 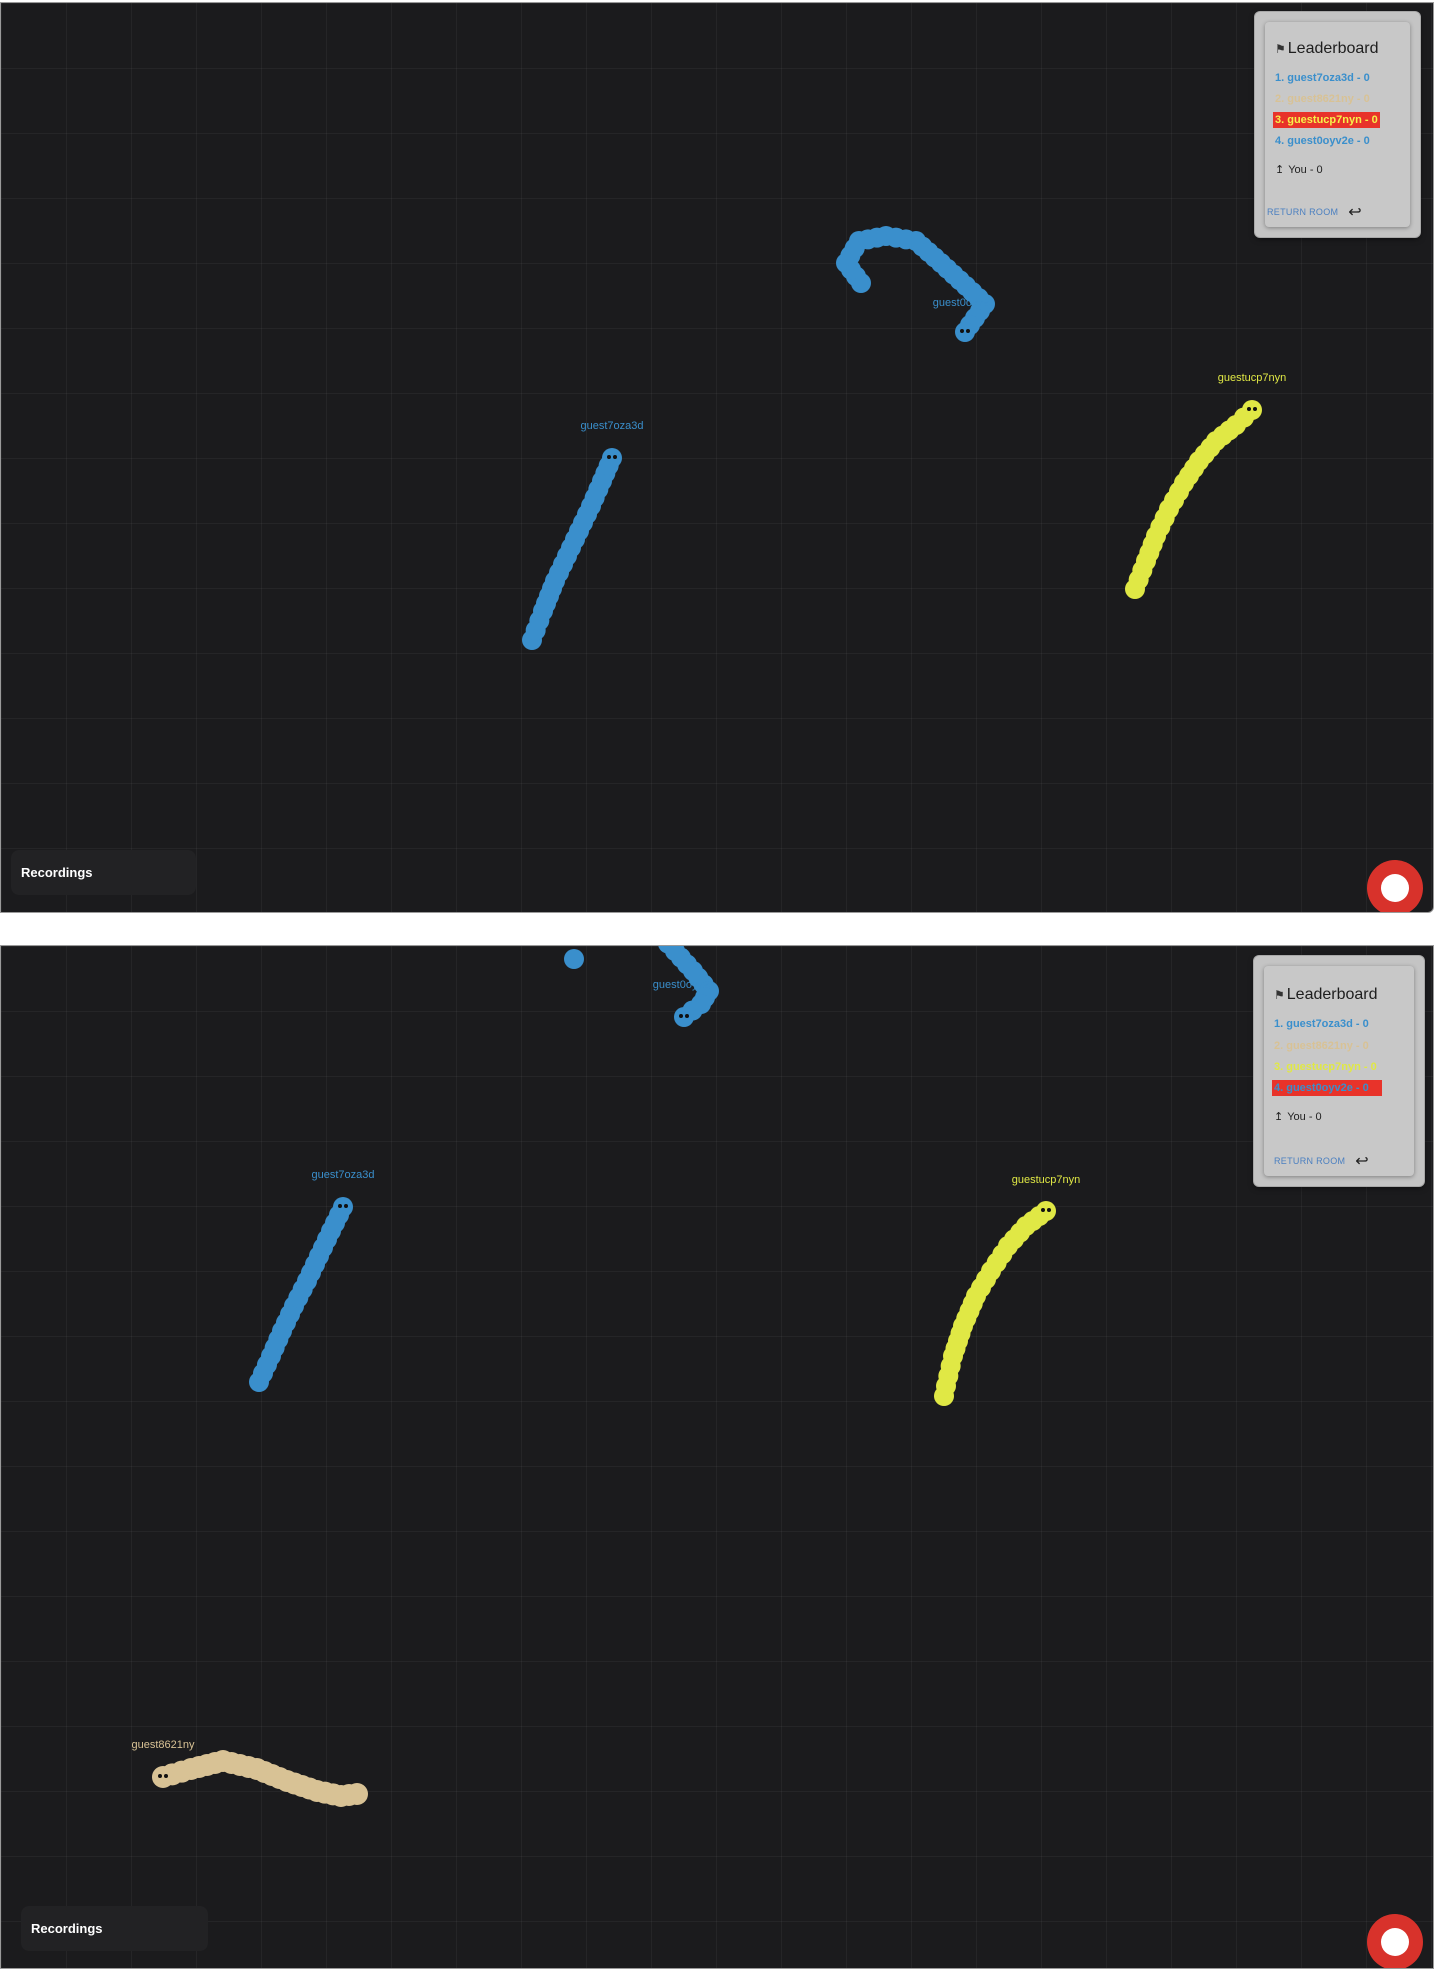 What do you see at coordinates (915, 284) in the screenshot?
I see `snake-guest0oyv2e` at bounding box center [915, 284].